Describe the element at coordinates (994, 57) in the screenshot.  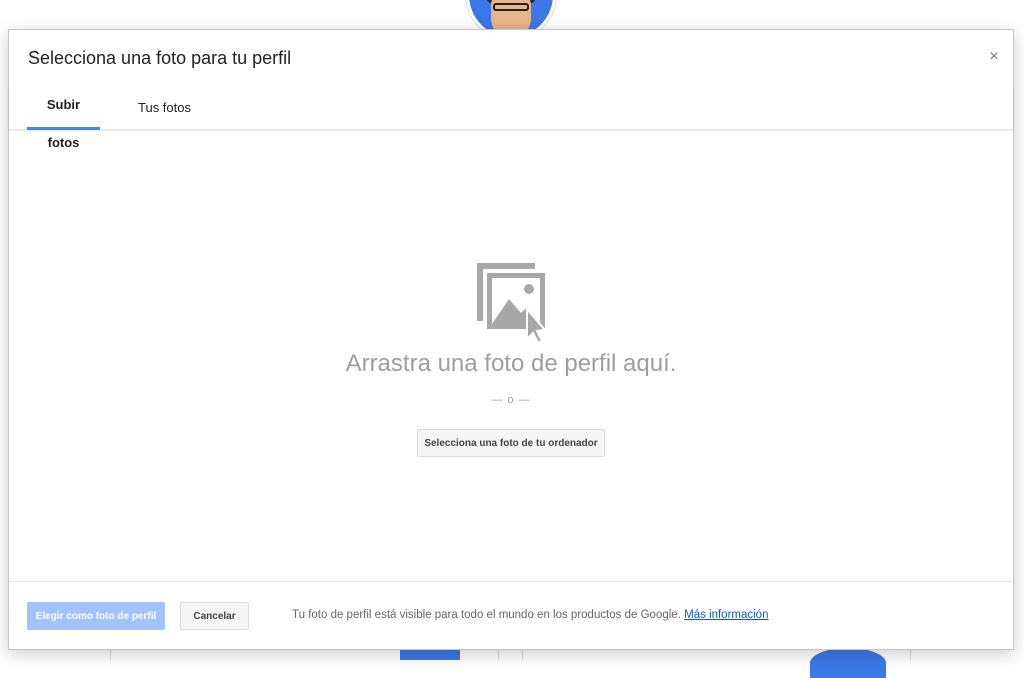
I see `close-button: ×` at that location.